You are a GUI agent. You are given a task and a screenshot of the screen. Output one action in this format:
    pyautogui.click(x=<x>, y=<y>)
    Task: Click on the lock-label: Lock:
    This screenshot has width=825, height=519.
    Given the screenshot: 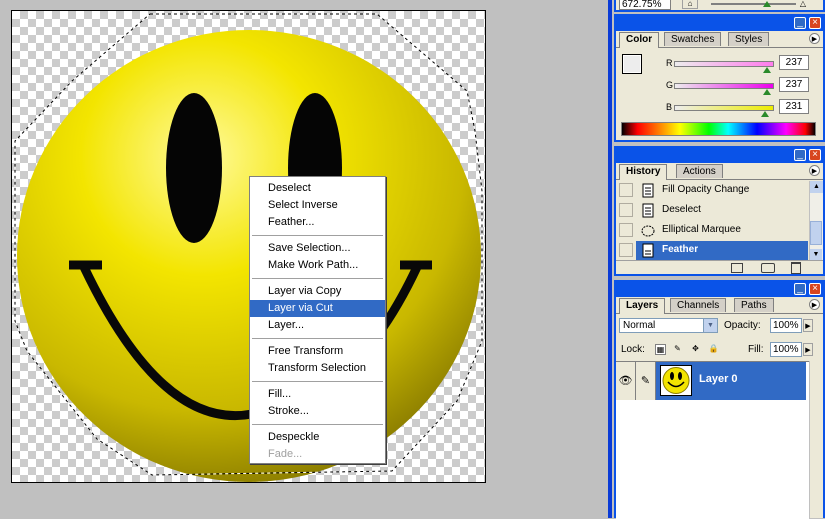 What is the action you would take?
    pyautogui.click(x=633, y=349)
    